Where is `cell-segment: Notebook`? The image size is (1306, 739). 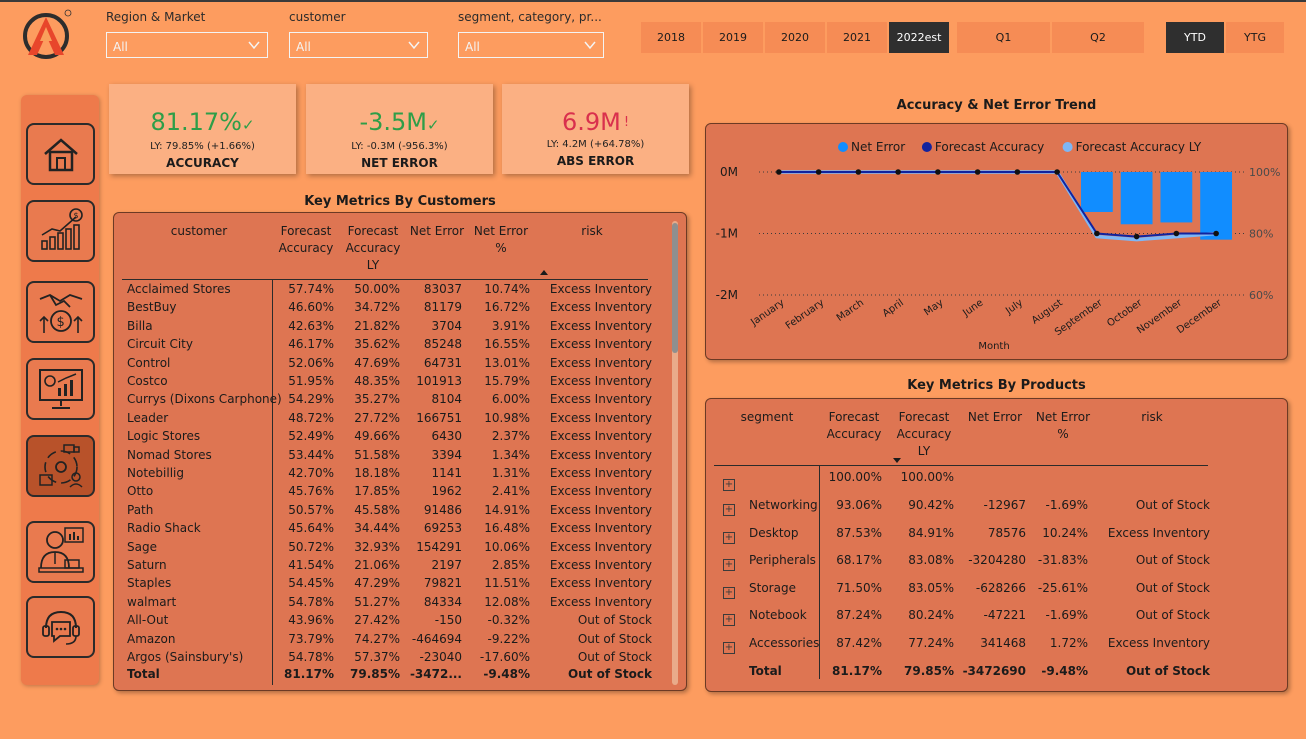 cell-segment: Notebook is located at coordinates (778, 615).